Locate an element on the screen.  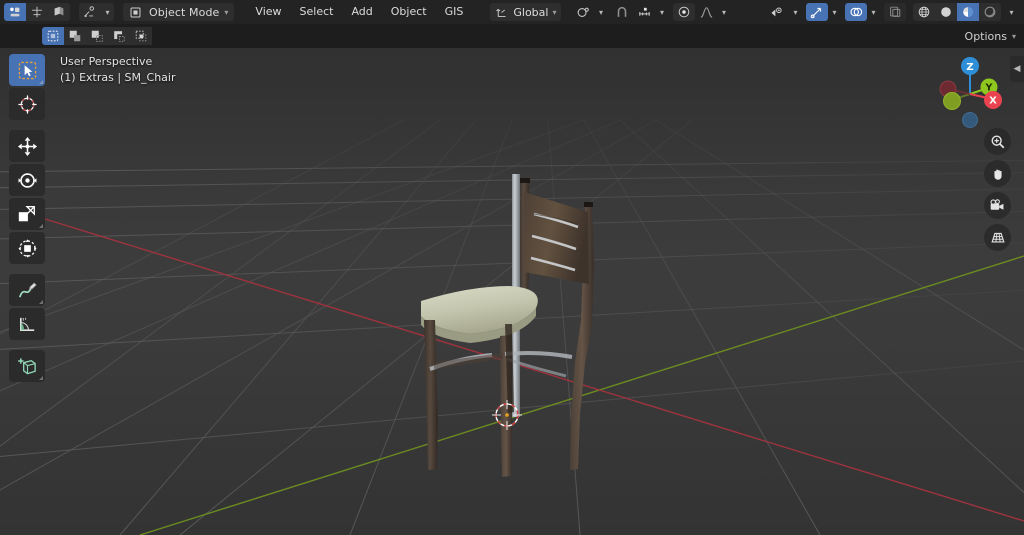
menu-add: Add is located at coordinates (361, 12).